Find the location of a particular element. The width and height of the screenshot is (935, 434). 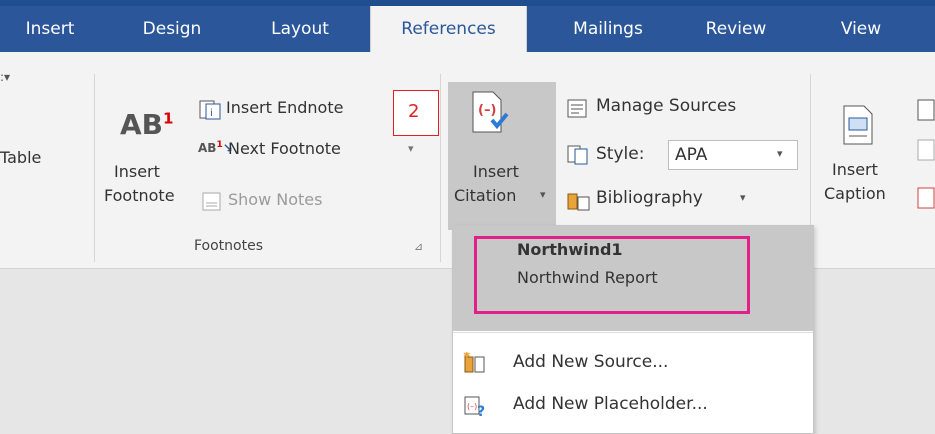

callout-number-box: 2 is located at coordinates (416, 113).